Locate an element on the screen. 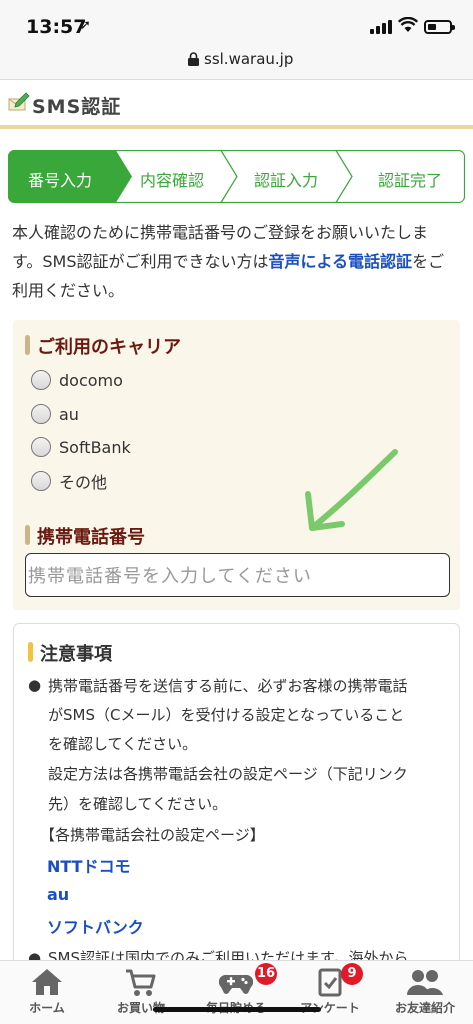 Image resolution: width=473 pixels, height=1024 pixels. note-line: 設定方法は各携帯電話会社の設定ページ（下記リンク is located at coordinates (228, 774).